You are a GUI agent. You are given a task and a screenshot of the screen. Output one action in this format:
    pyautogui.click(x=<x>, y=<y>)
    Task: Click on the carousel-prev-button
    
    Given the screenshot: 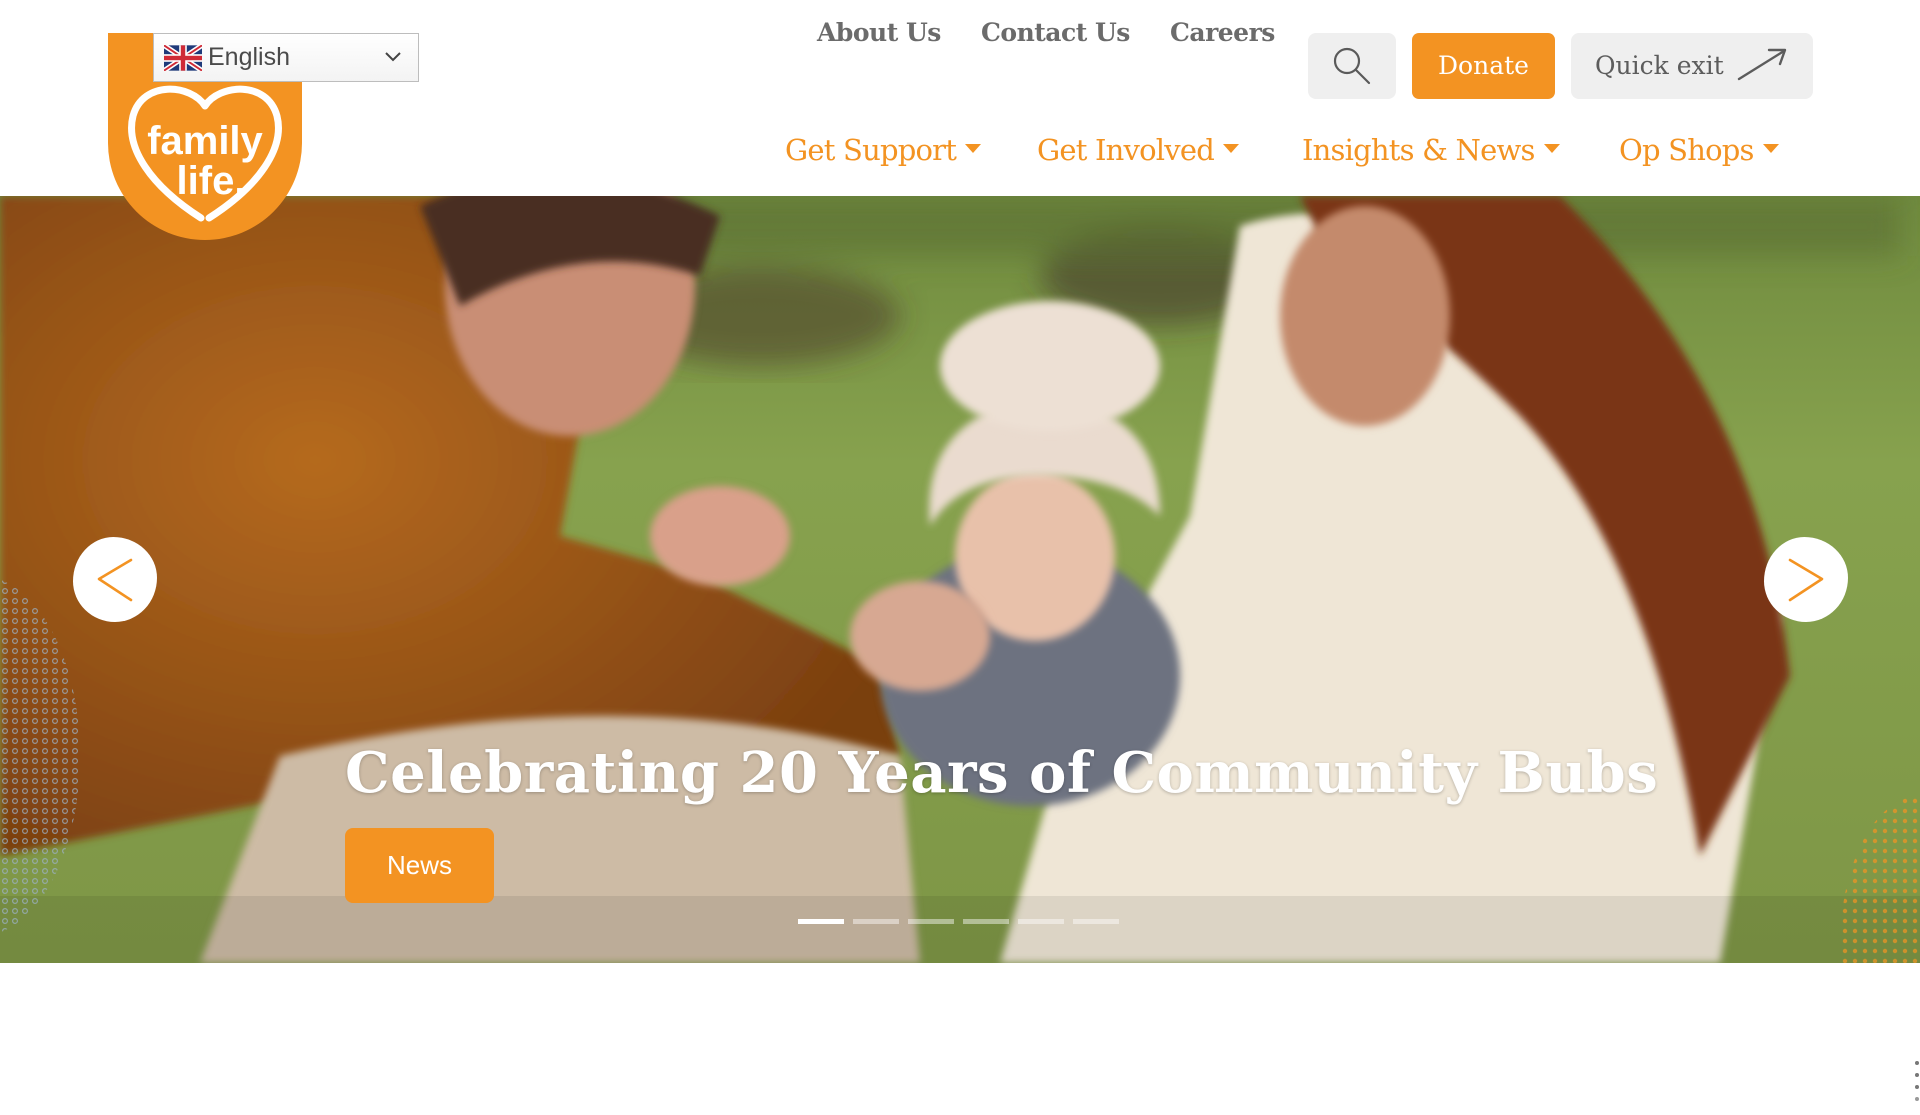 What is the action you would take?
    pyautogui.click(x=115, y=579)
    